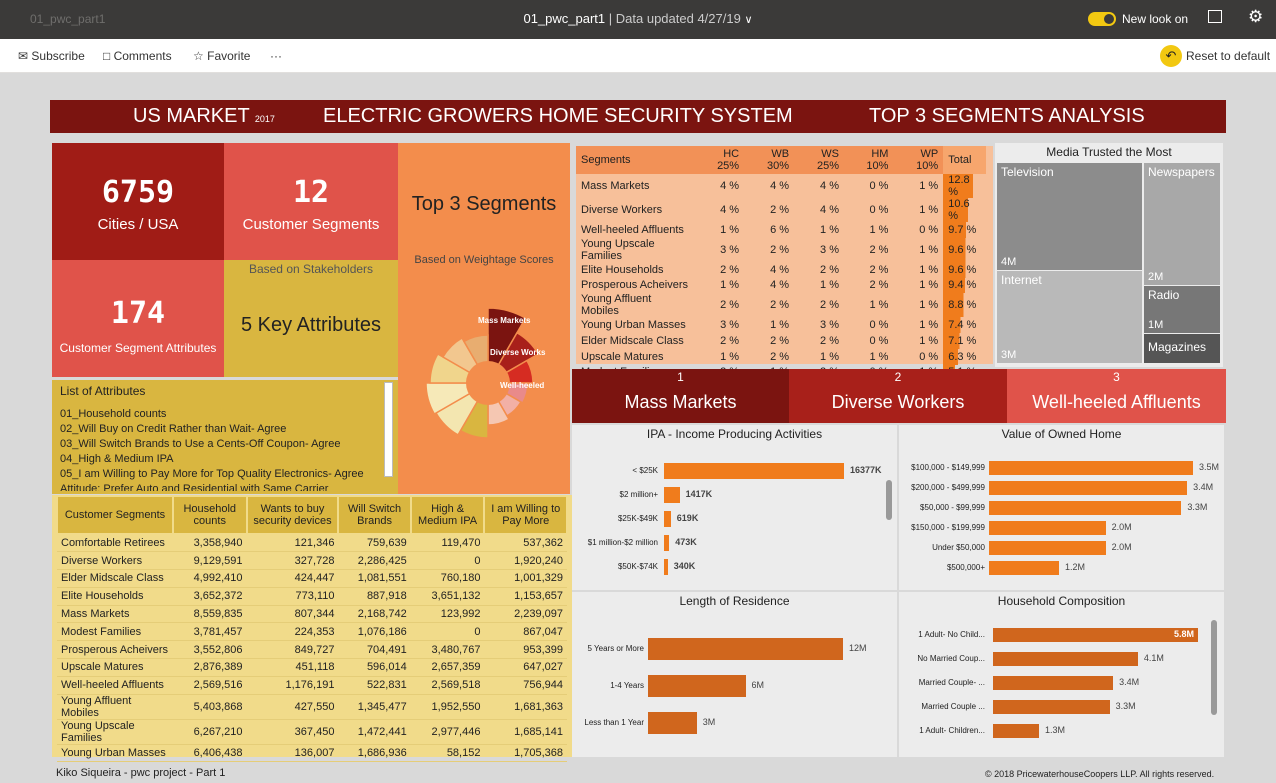 This screenshot has width=1276, height=783. What do you see at coordinates (115, 667) in the screenshot?
I see `table-cell: Upscale Matures` at bounding box center [115, 667].